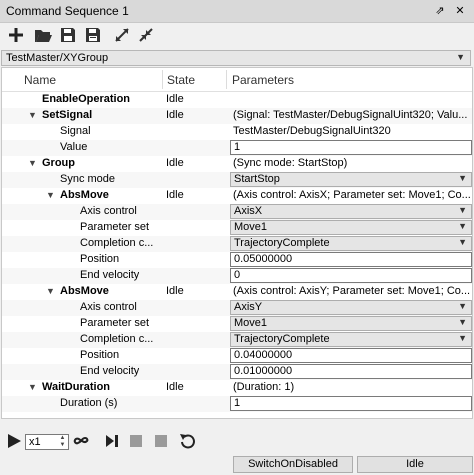 This screenshot has height=475, width=474. What do you see at coordinates (35, 442) in the screenshot?
I see `speed-value: x1` at bounding box center [35, 442].